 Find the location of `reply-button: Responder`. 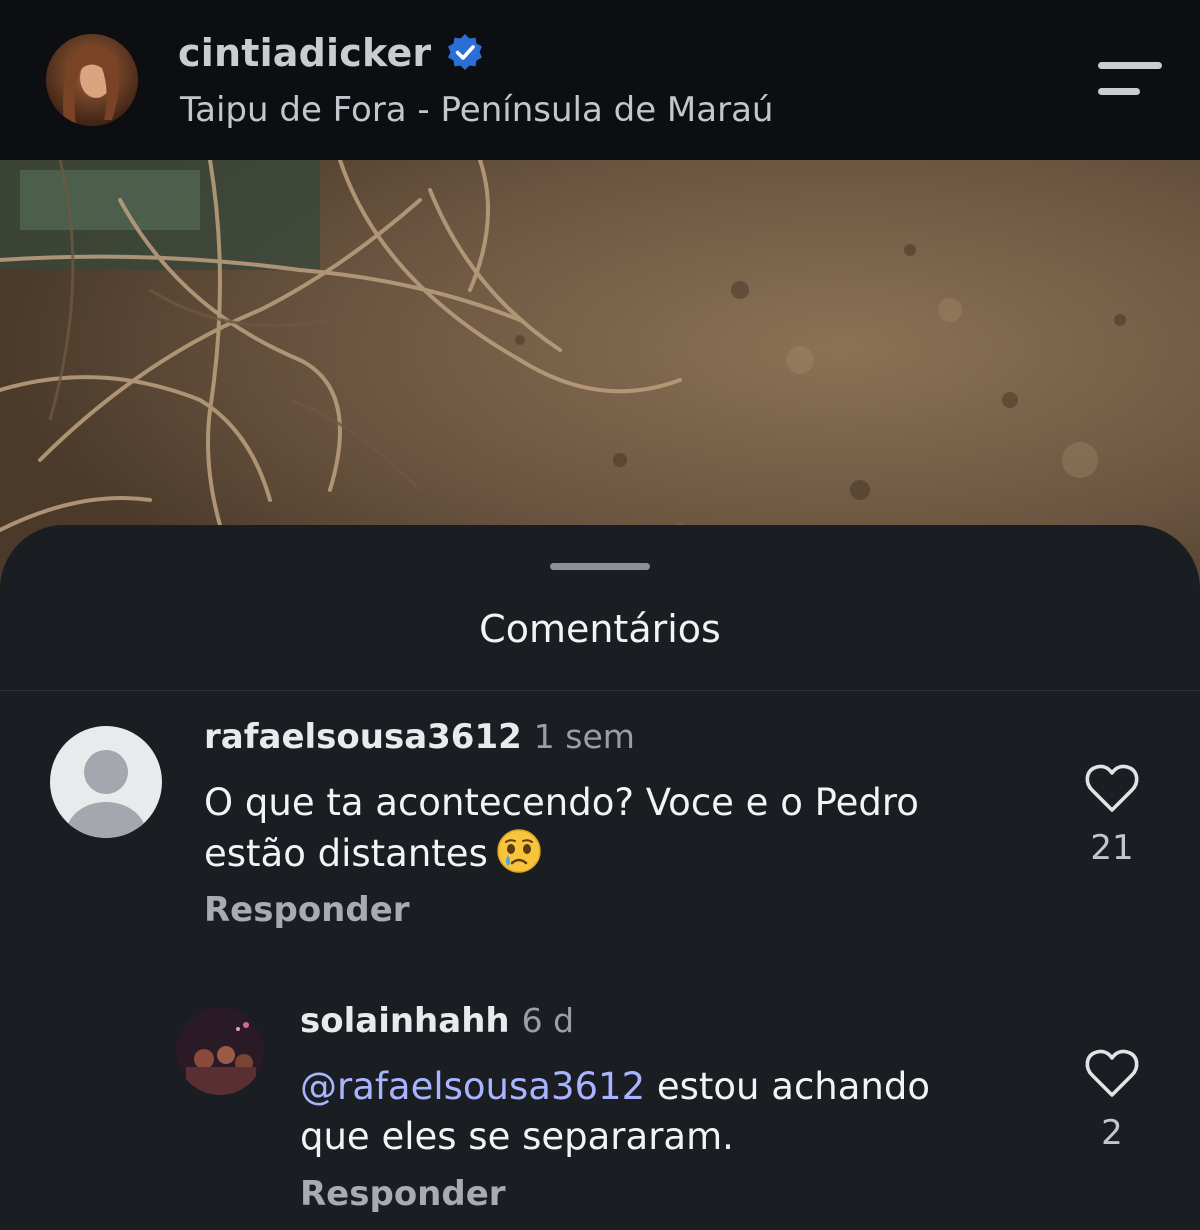

reply-button: Responder is located at coordinates (403, 1194).